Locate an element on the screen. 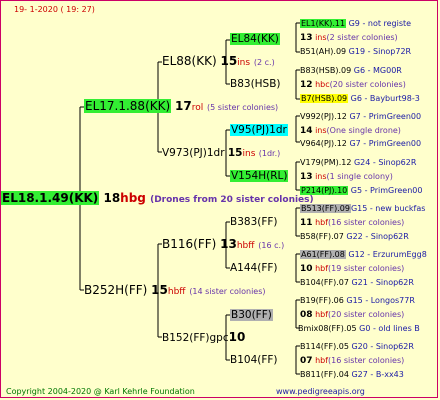  gen4-note: (19 sister colonies) is located at coordinates (366, 268).